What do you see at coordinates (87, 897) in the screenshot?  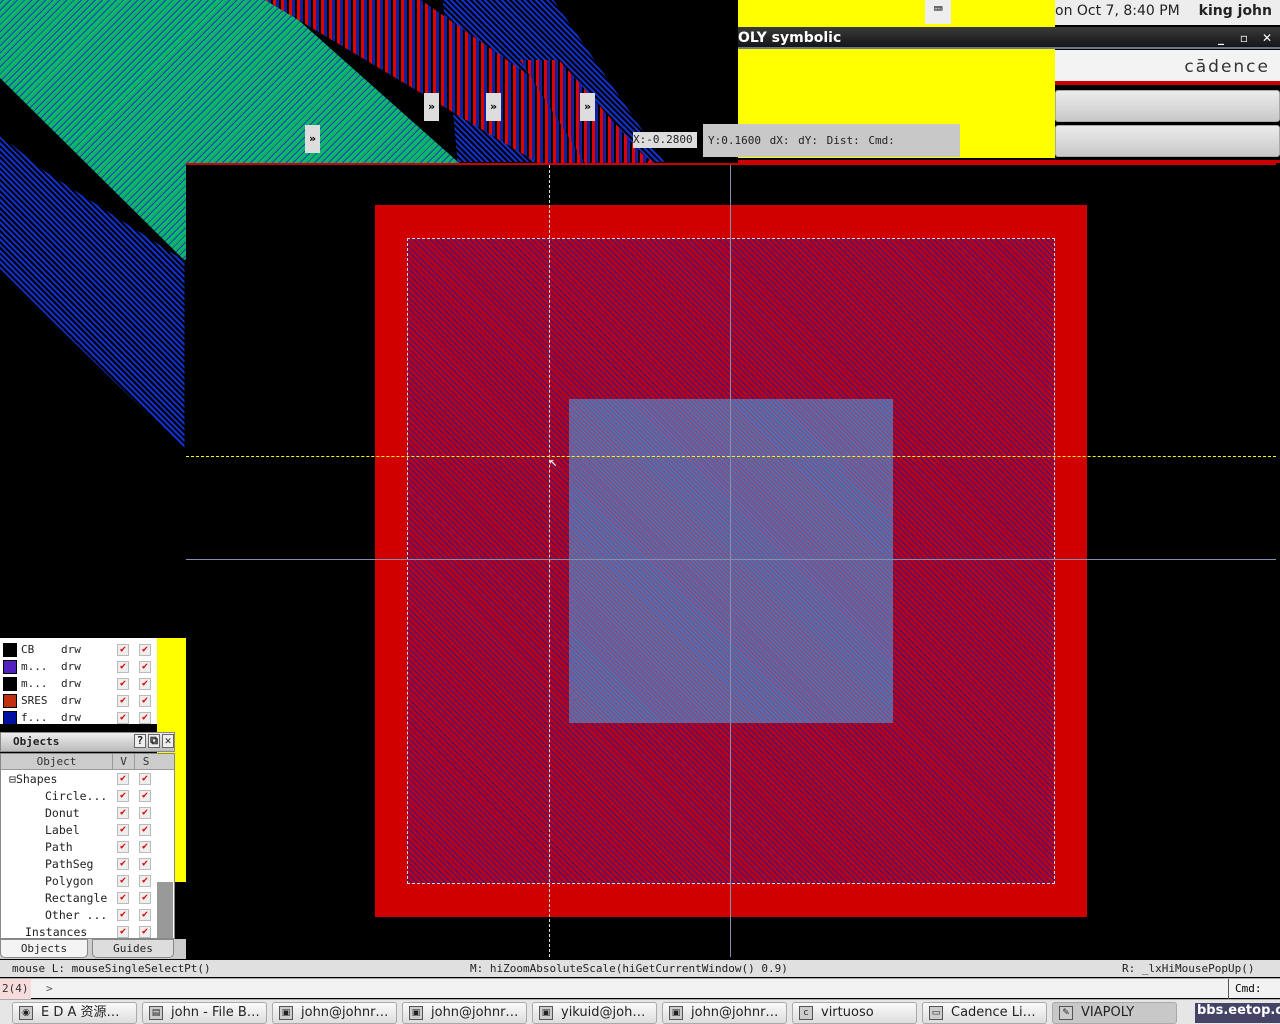 I see `object-row: Rectangle ✔ ✔` at bounding box center [87, 897].